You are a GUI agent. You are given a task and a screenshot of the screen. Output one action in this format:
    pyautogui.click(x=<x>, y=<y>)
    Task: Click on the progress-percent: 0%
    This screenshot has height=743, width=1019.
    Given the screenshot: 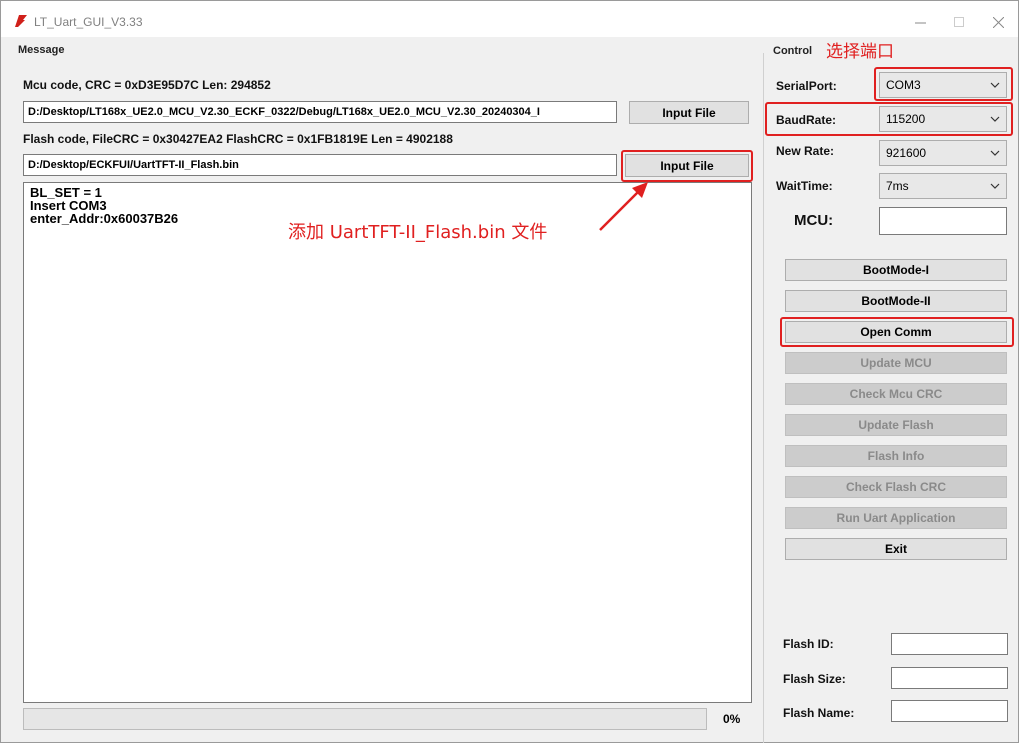 What is the action you would take?
    pyautogui.click(x=732, y=719)
    